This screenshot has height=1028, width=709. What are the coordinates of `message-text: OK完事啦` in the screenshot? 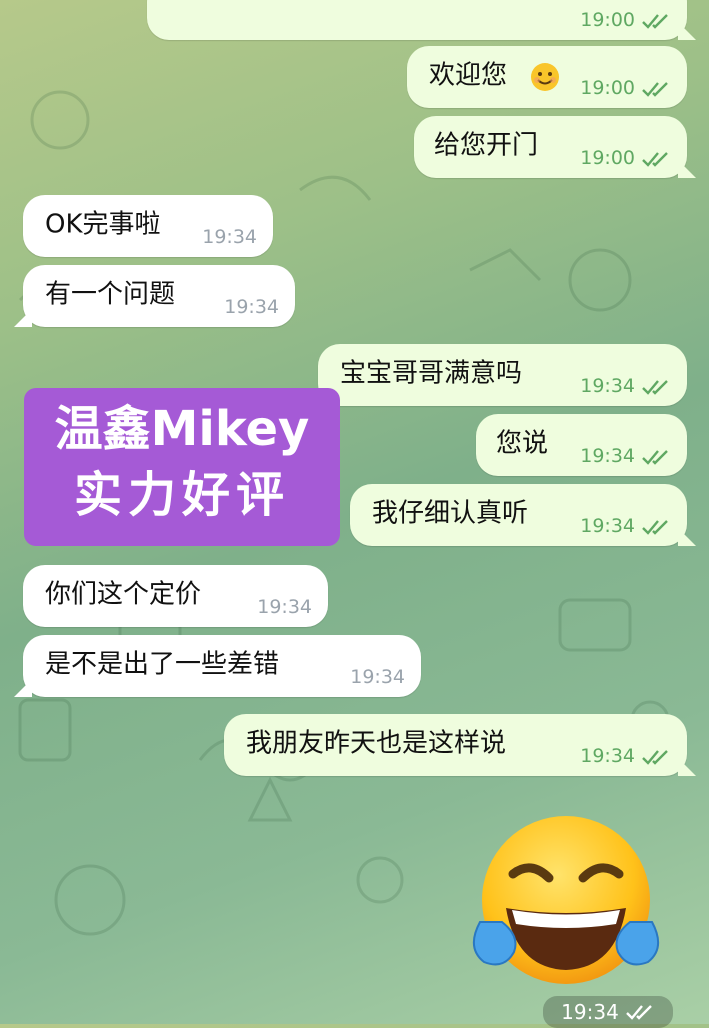 It's located at (103, 224).